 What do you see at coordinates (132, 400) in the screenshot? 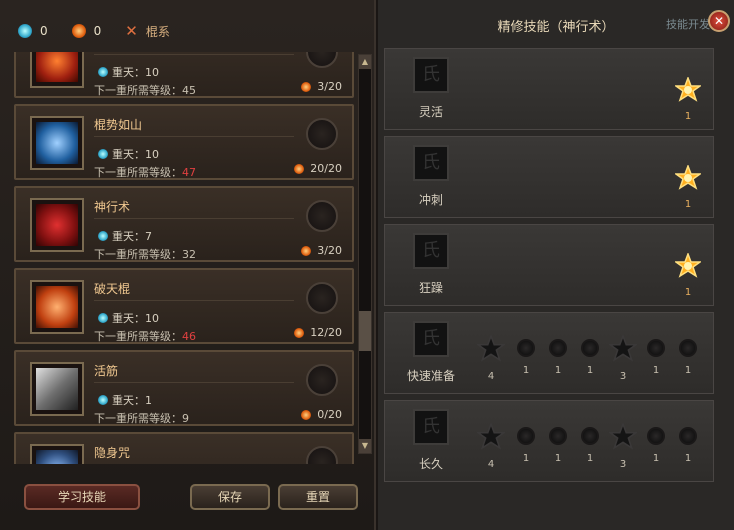
I see `tier-text: 重天：1` at bounding box center [132, 400].